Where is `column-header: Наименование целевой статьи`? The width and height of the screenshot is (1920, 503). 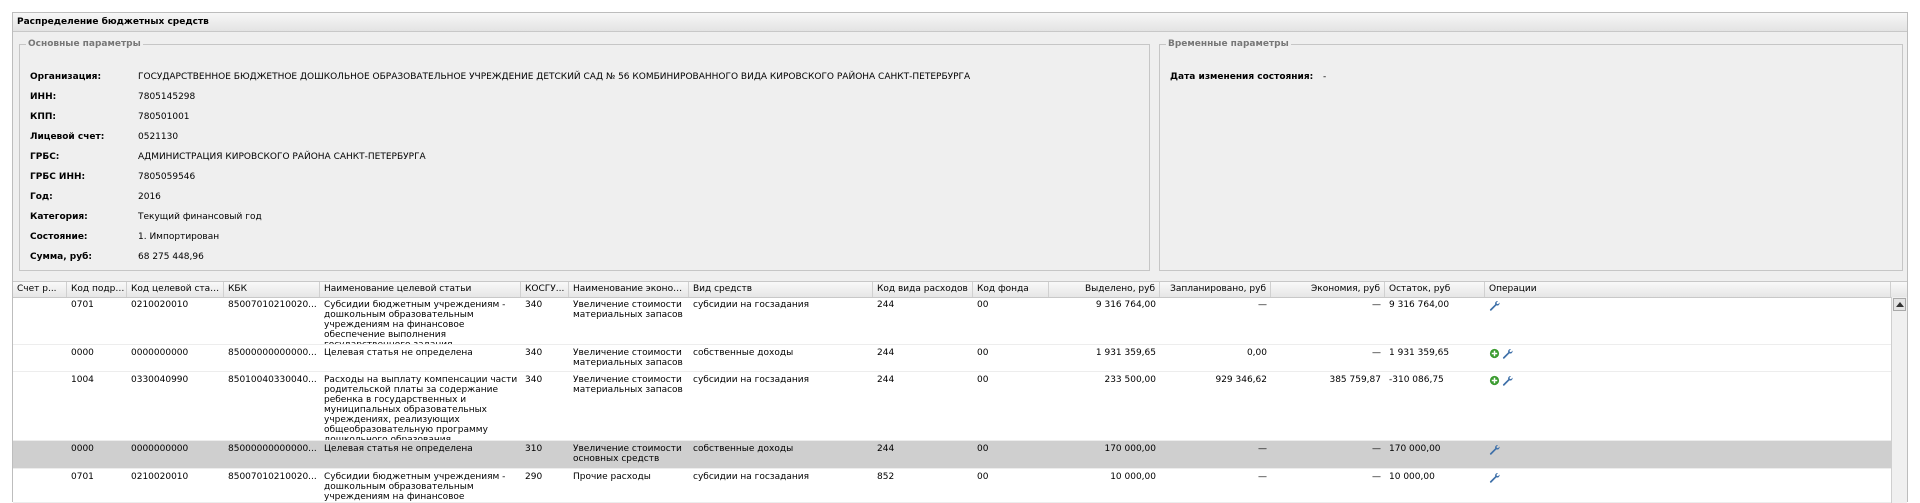 column-header: Наименование целевой статьи is located at coordinates (420, 289).